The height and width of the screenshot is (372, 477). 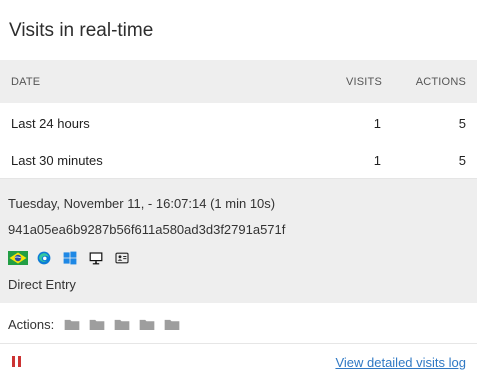 I want to click on visit-icons, so click(x=70, y=258).